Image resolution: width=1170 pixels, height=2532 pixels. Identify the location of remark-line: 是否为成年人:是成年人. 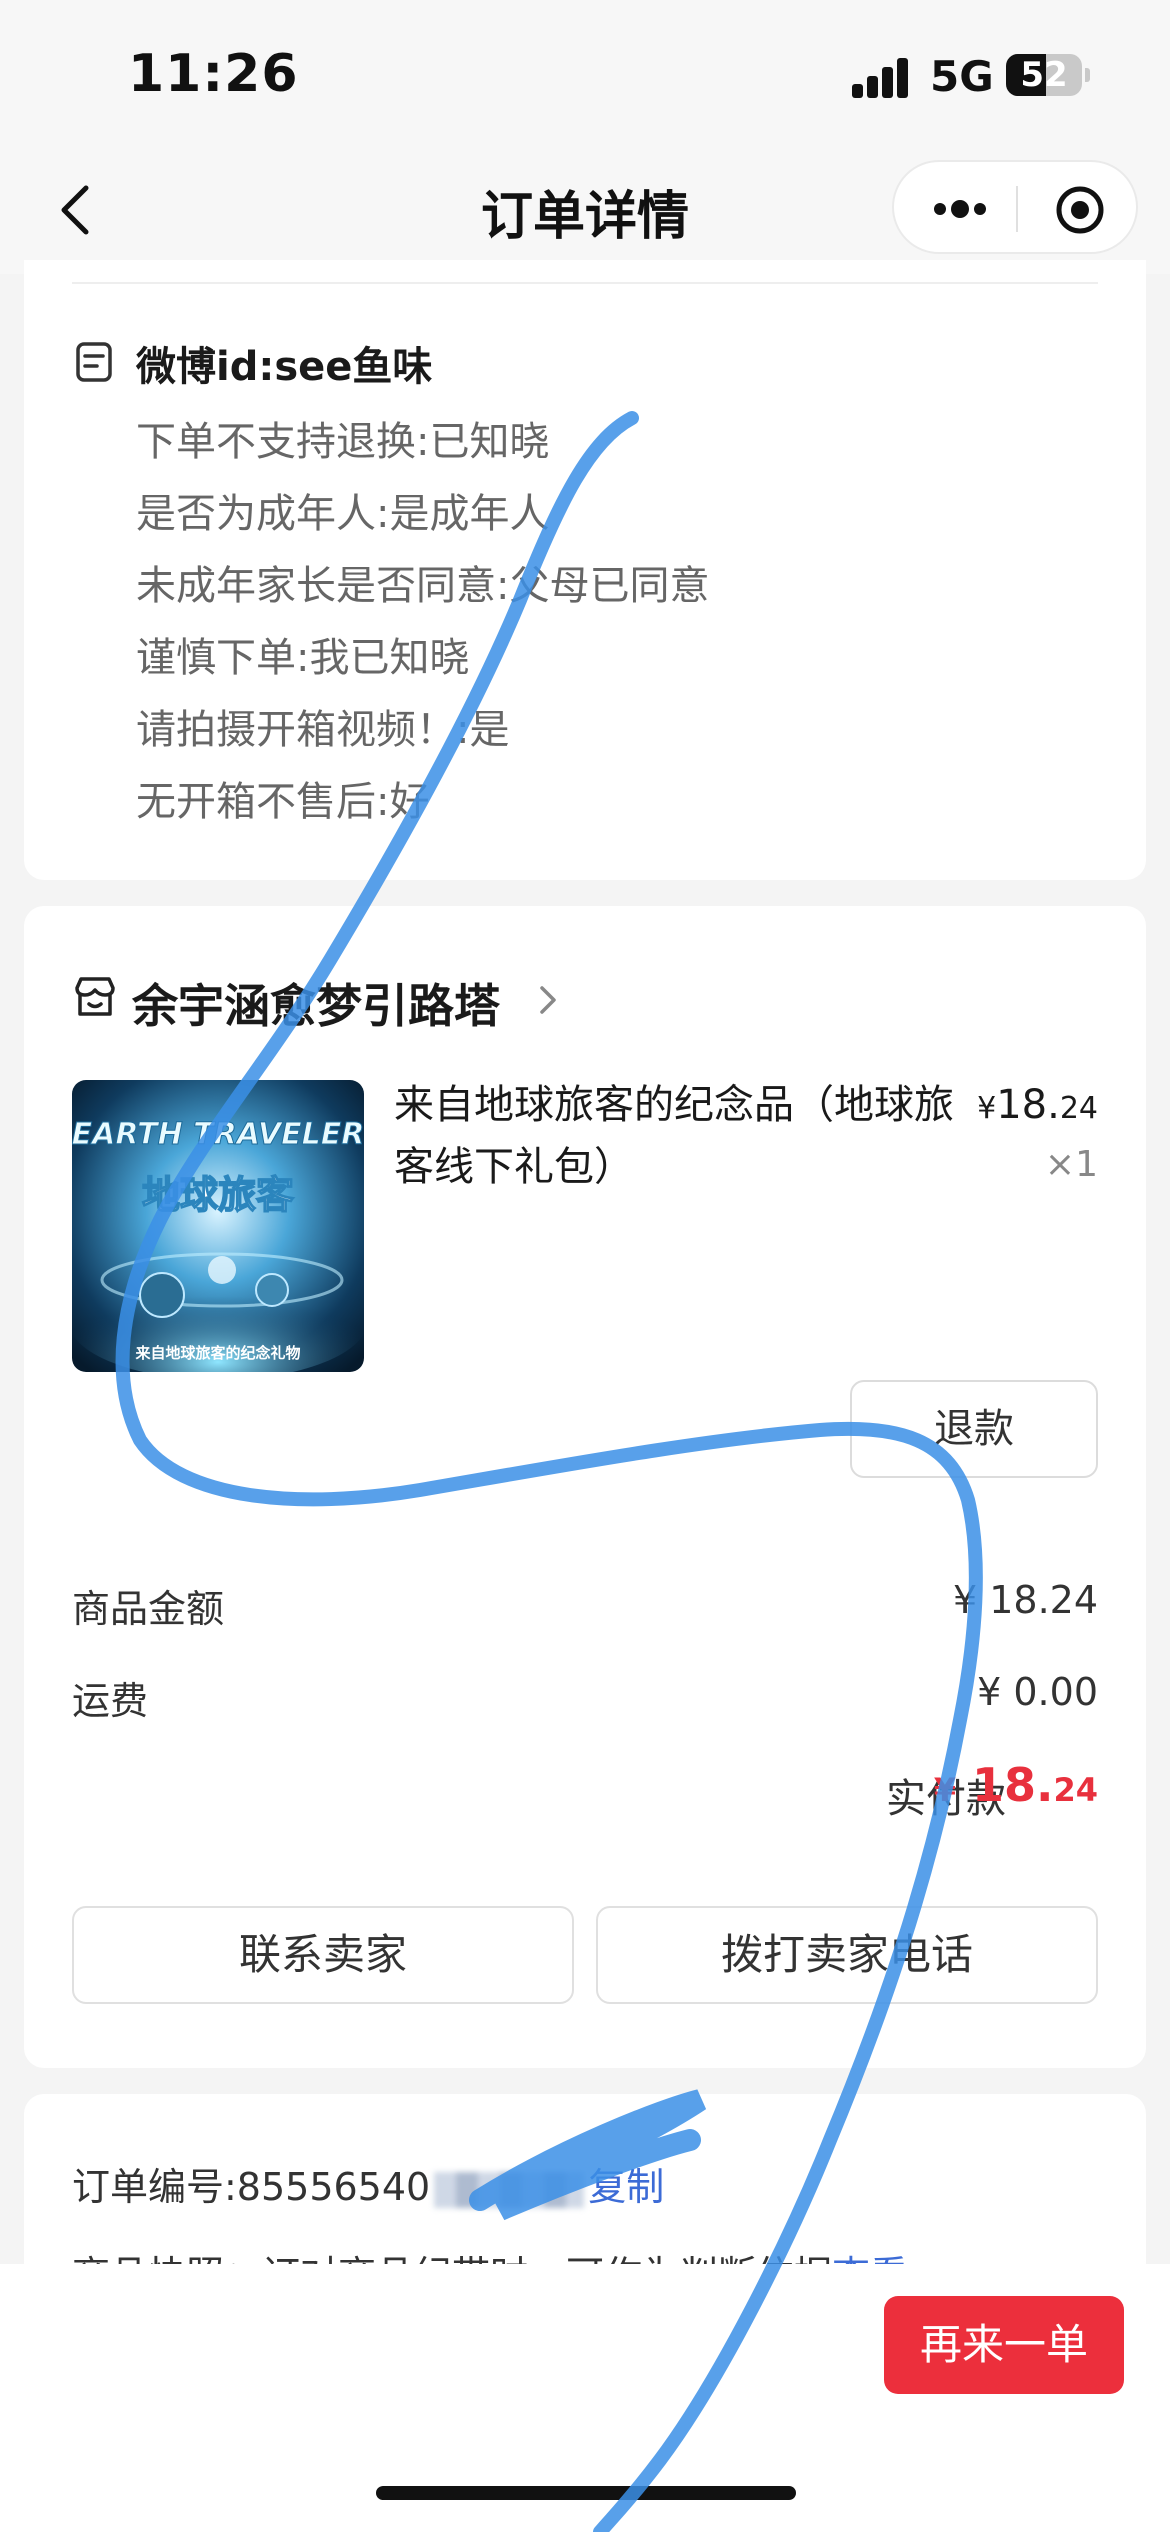
(343, 514).